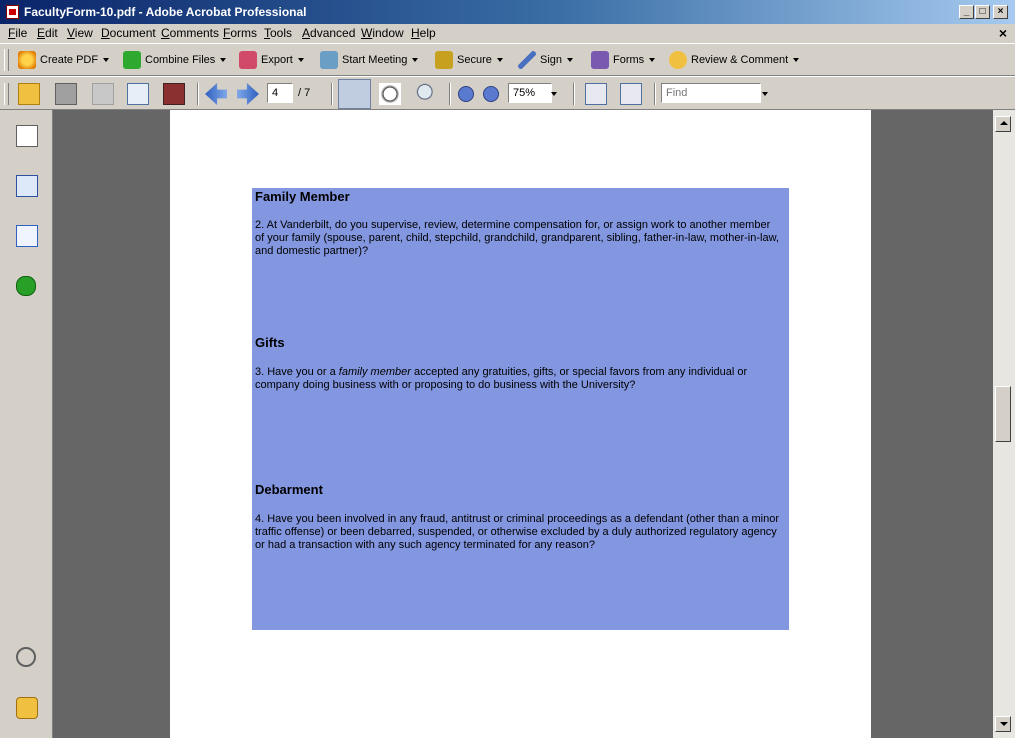  I want to click on zoom-level-input, so click(530, 93).